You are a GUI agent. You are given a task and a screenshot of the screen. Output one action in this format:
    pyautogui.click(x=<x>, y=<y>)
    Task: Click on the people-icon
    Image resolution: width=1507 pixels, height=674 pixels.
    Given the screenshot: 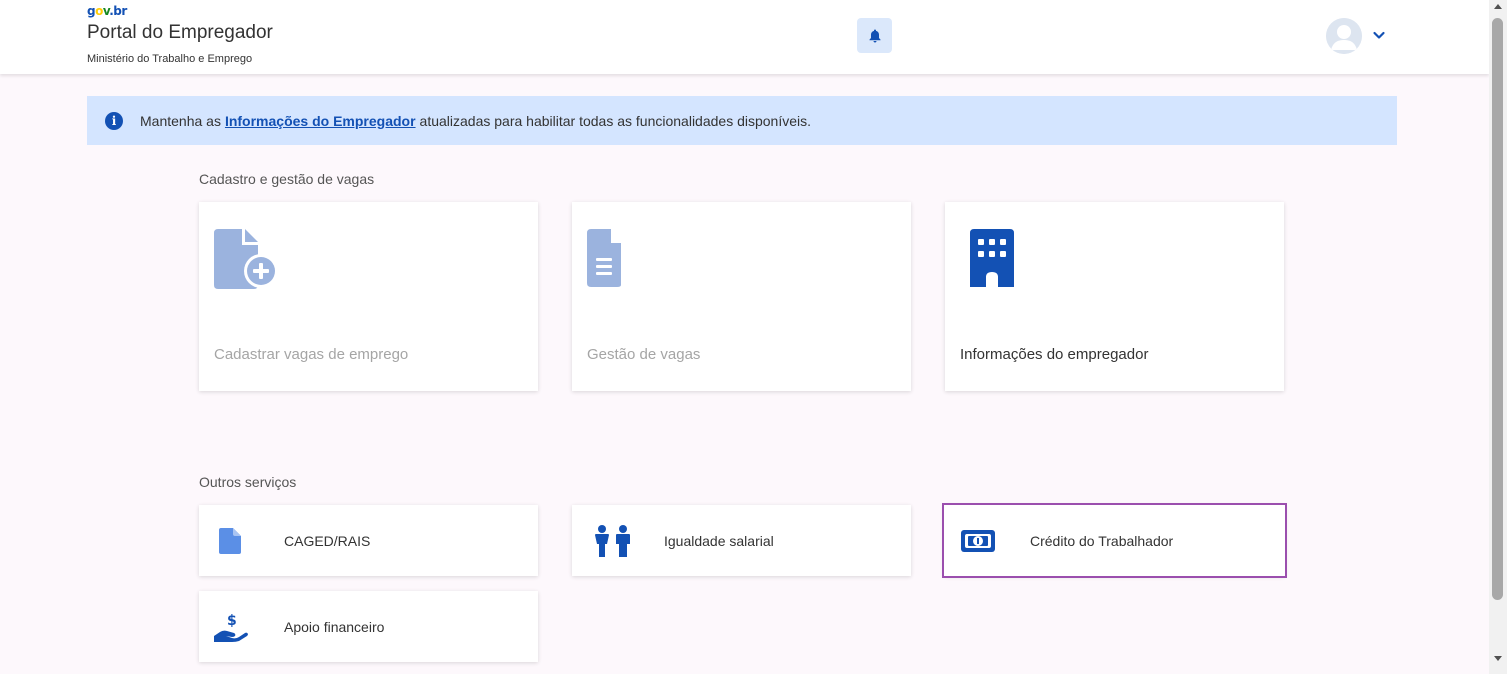 What is the action you would take?
    pyautogui.click(x=612, y=540)
    